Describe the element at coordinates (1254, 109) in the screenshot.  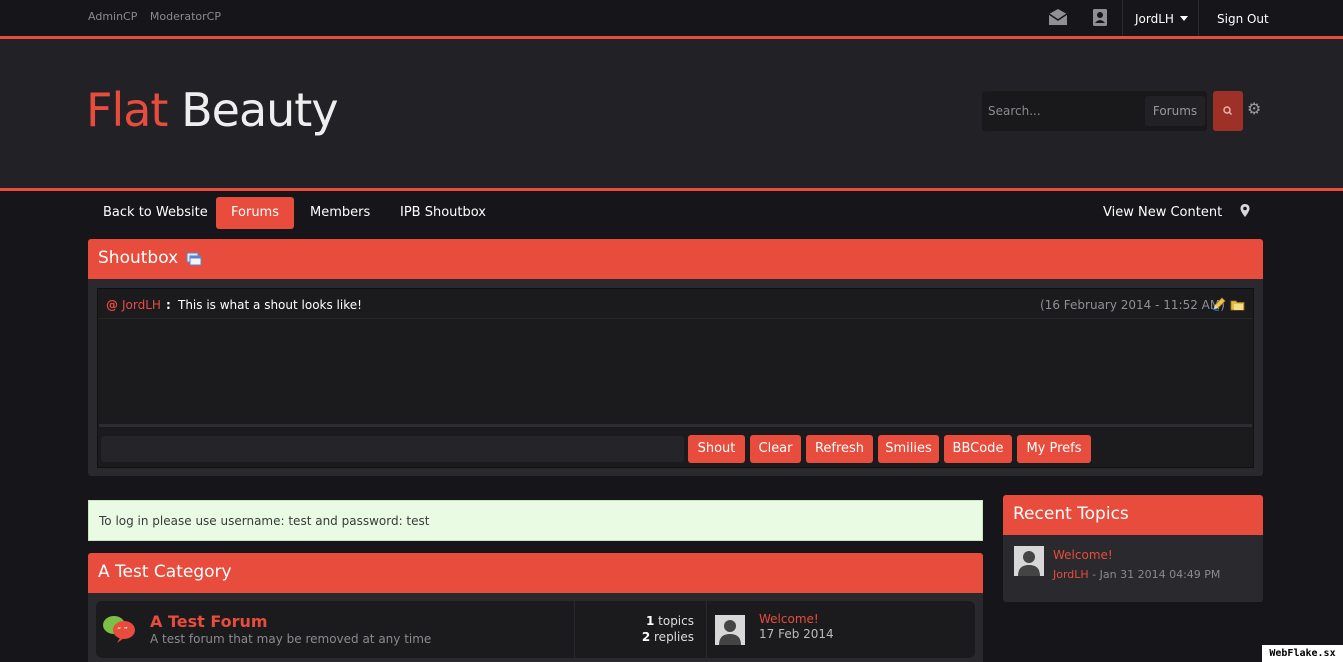
I see `gear-icon: ⚙` at that location.